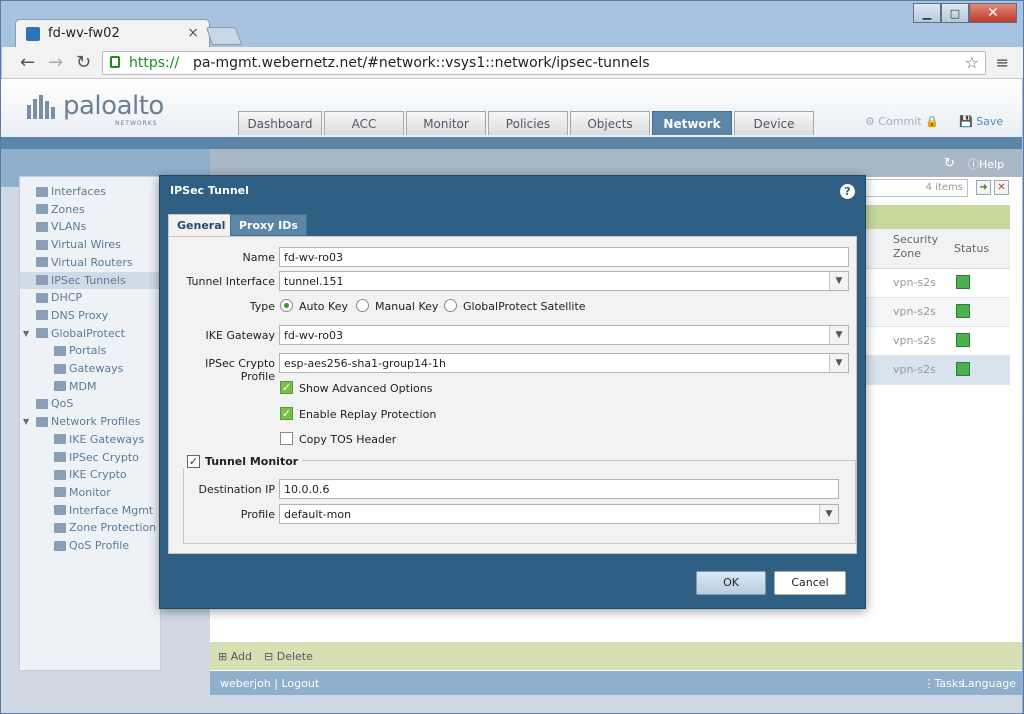 The height and width of the screenshot is (714, 1024). Describe the element at coordinates (364, 123) in the screenshot. I see `tab-acc: ACC` at that location.